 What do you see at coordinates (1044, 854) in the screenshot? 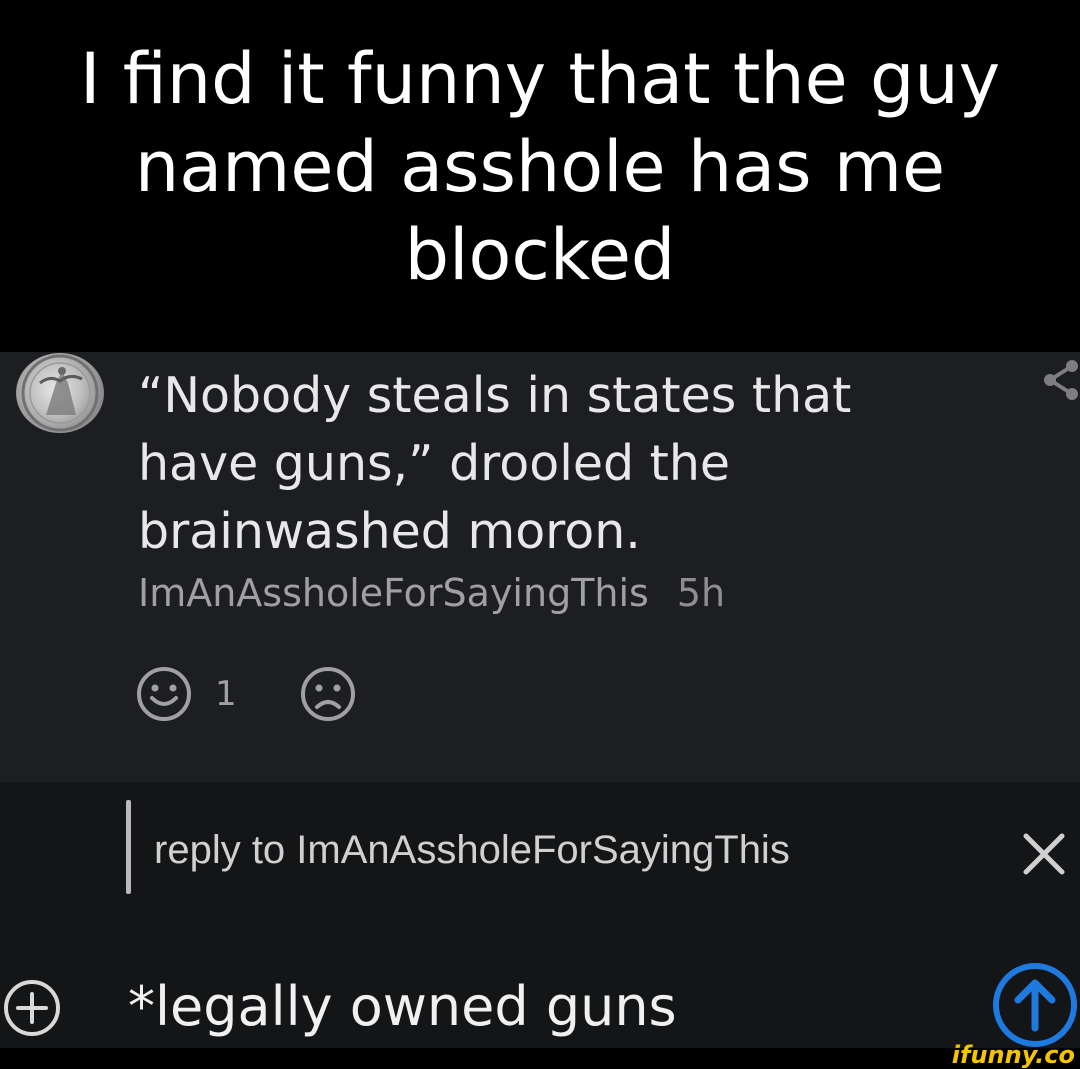
I see `close-icon` at bounding box center [1044, 854].